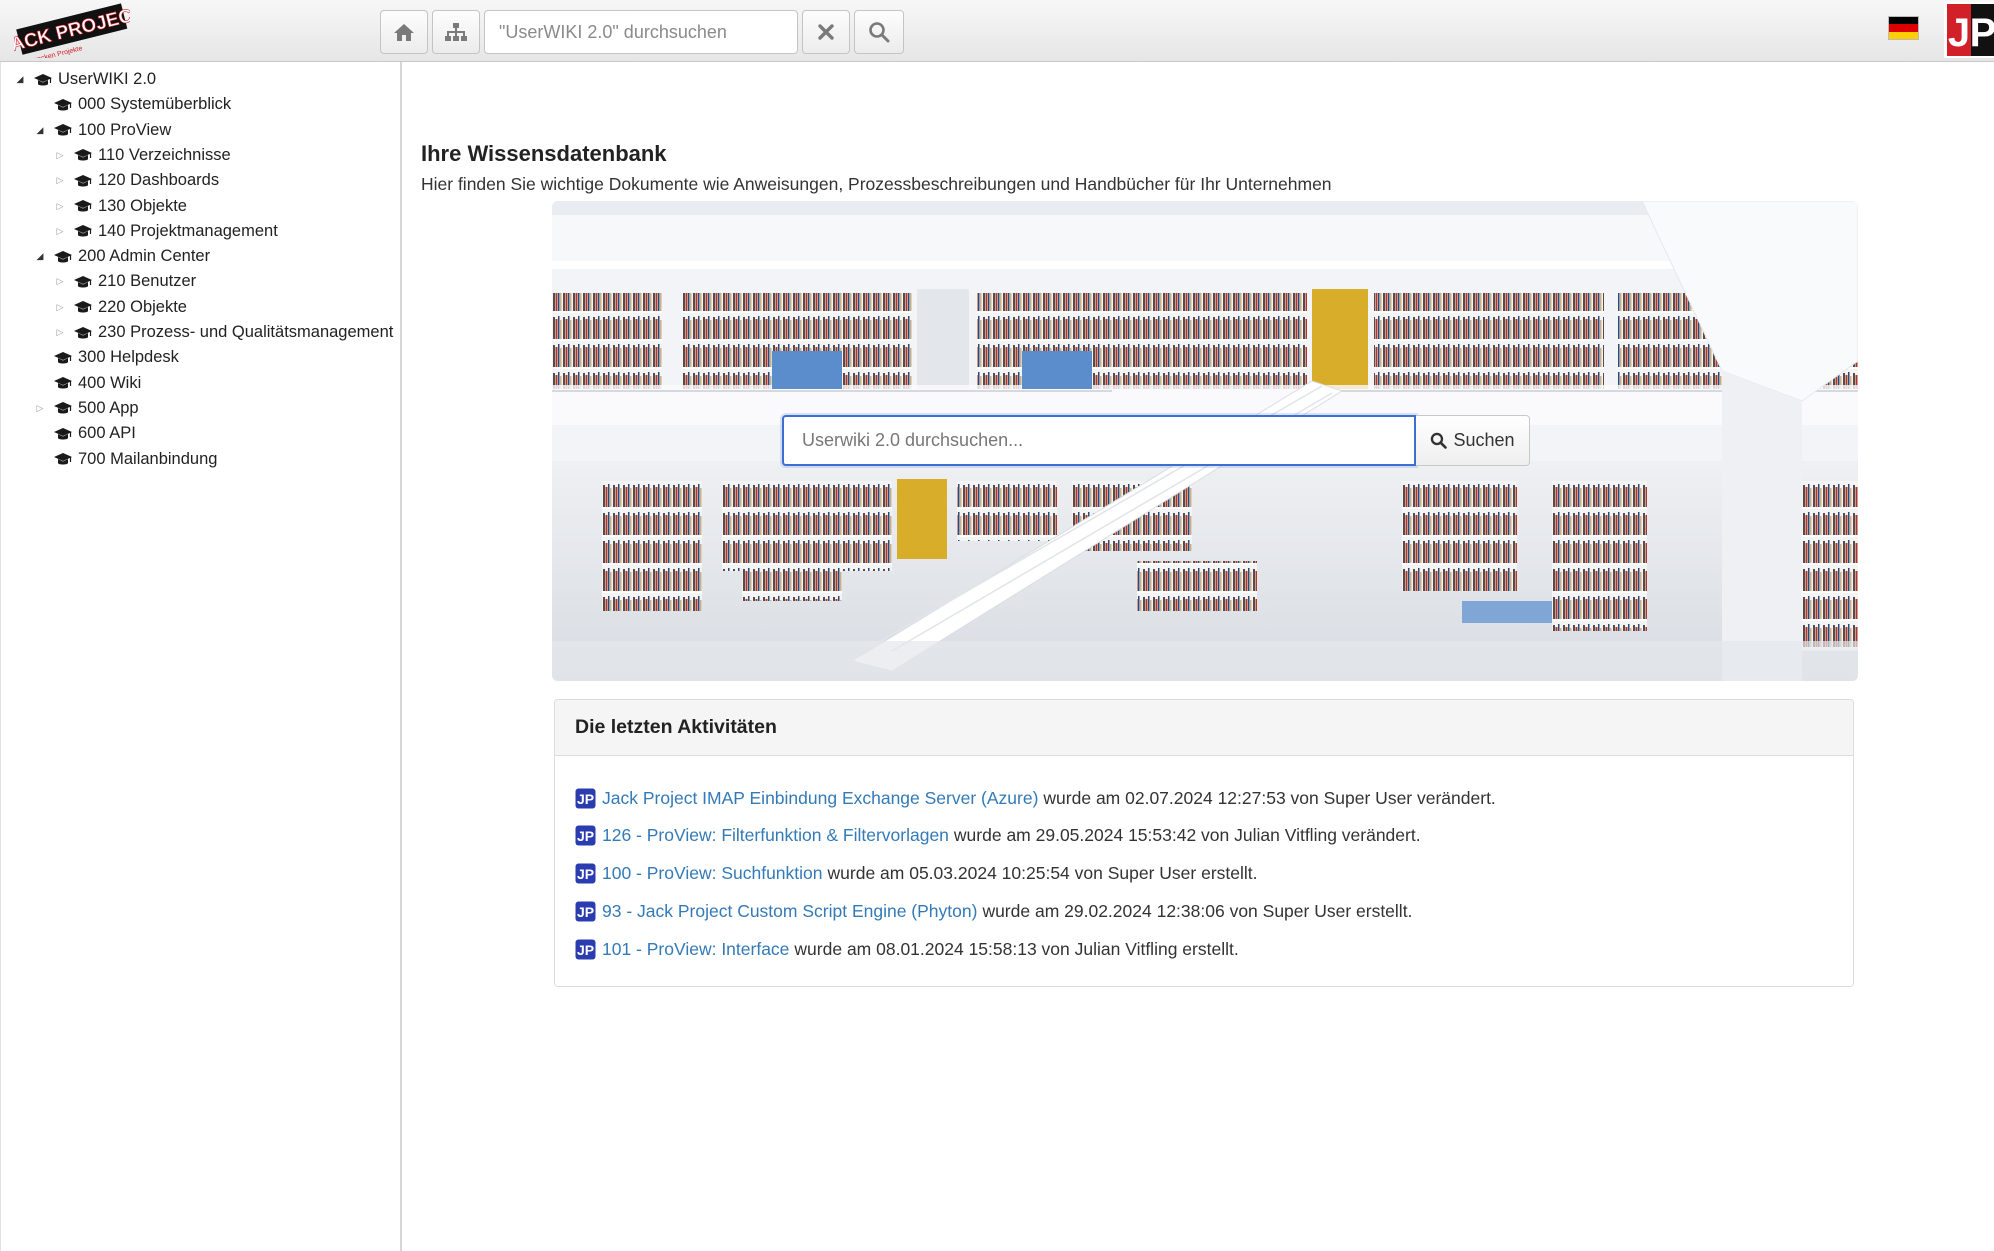 The height and width of the screenshot is (1251, 1994). What do you see at coordinates (246, 332) in the screenshot?
I see `tree-node-label: 230 Prozess- und Qualitätsmanagement` at bounding box center [246, 332].